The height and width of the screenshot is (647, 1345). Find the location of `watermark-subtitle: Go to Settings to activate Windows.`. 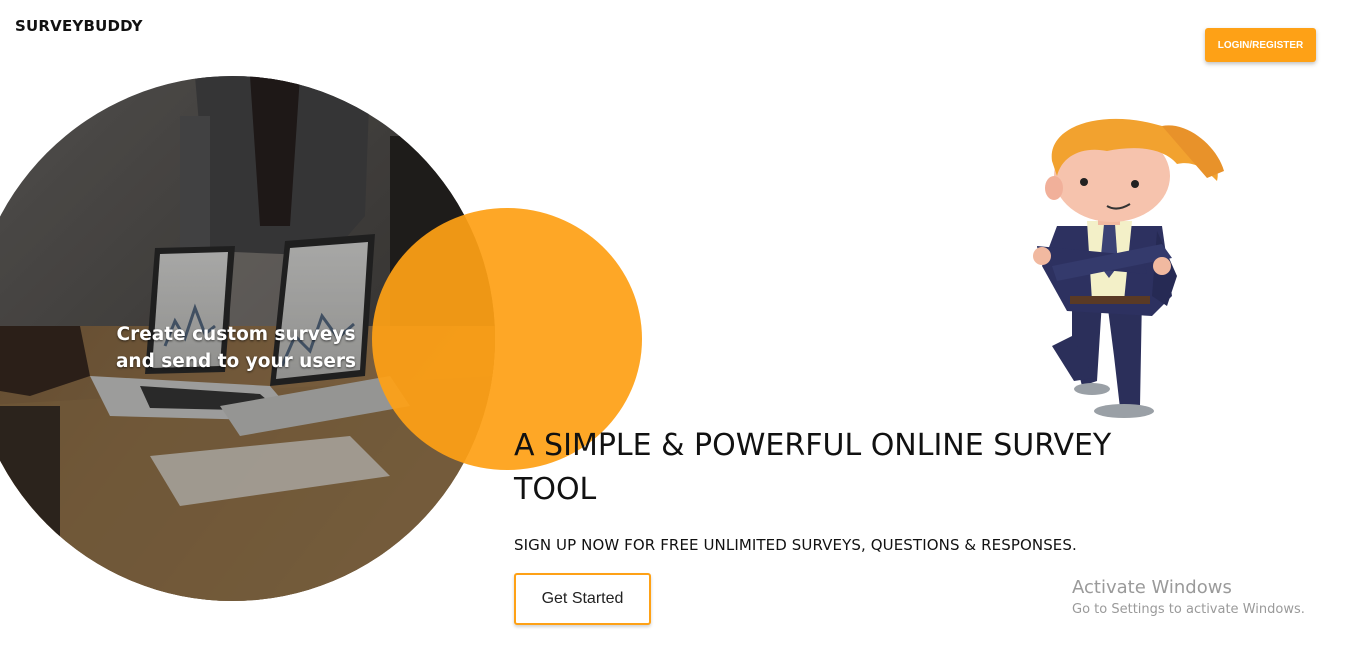

watermark-subtitle: Go to Settings to activate Windows. is located at coordinates (1188, 609).